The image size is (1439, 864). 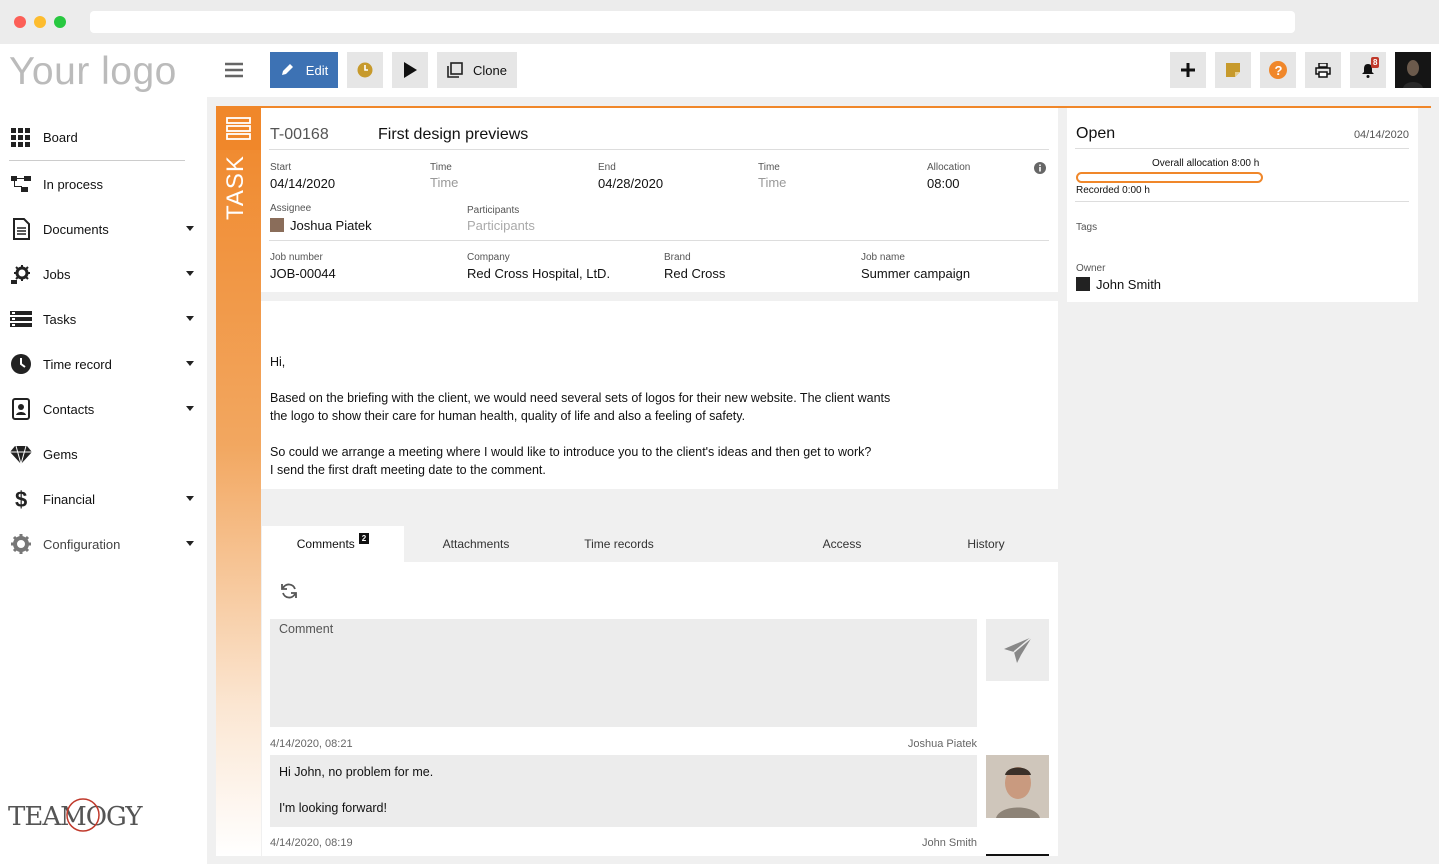 I want to click on time-button, so click(x=365, y=70).